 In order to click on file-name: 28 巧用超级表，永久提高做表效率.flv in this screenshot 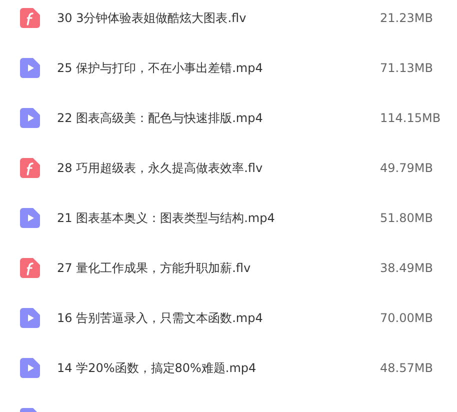, I will do `click(218, 168)`.